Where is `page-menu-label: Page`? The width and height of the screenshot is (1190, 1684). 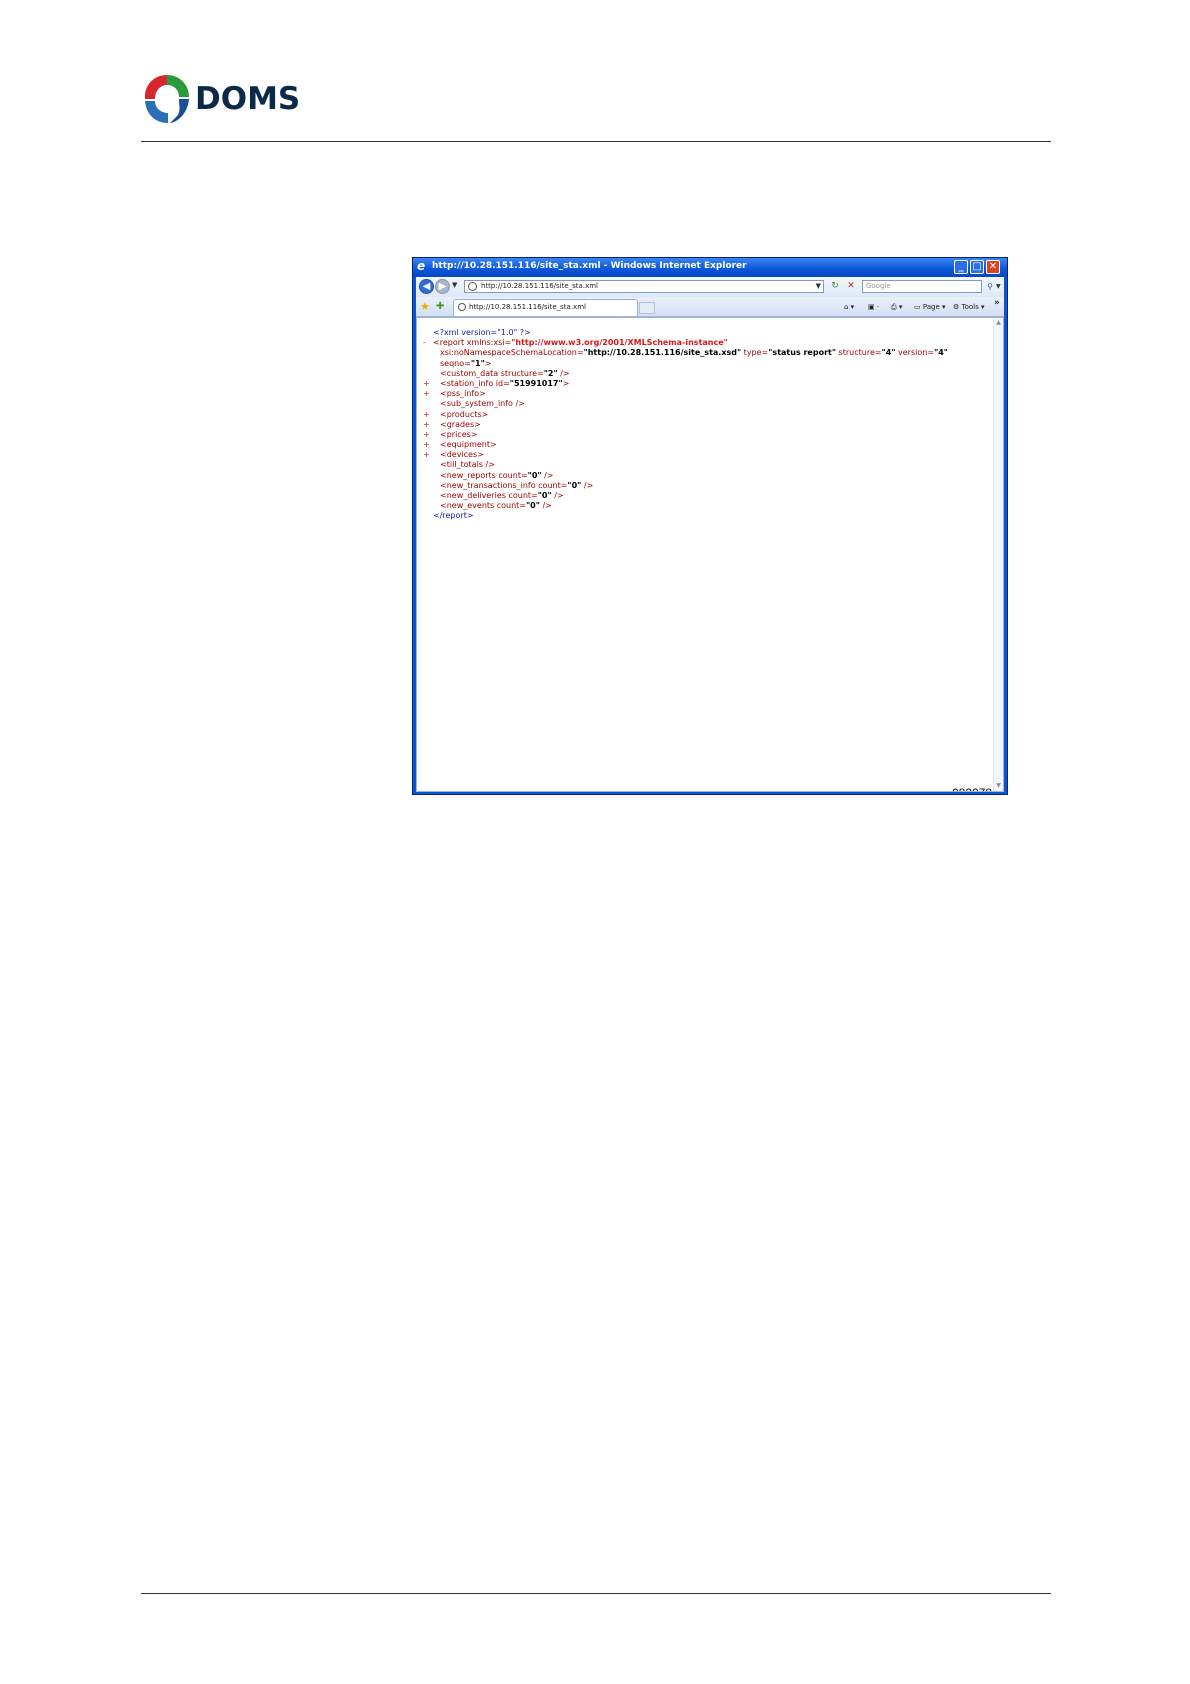
page-menu-label: Page is located at coordinates (931, 307).